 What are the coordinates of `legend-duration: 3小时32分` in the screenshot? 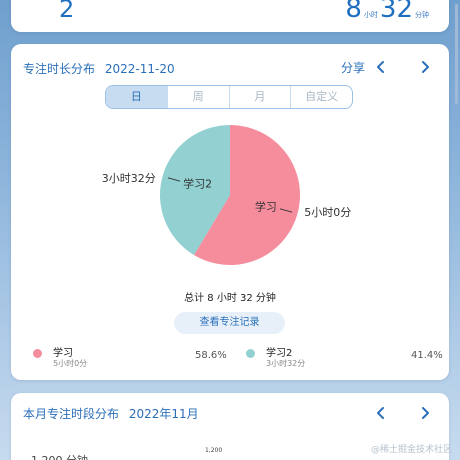 It's located at (286, 363).